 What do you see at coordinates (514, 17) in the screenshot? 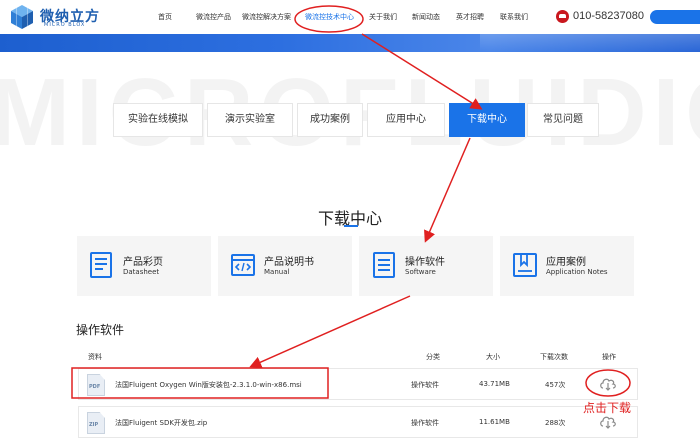
I see `nav-contact: 联系我们` at bounding box center [514, 17].